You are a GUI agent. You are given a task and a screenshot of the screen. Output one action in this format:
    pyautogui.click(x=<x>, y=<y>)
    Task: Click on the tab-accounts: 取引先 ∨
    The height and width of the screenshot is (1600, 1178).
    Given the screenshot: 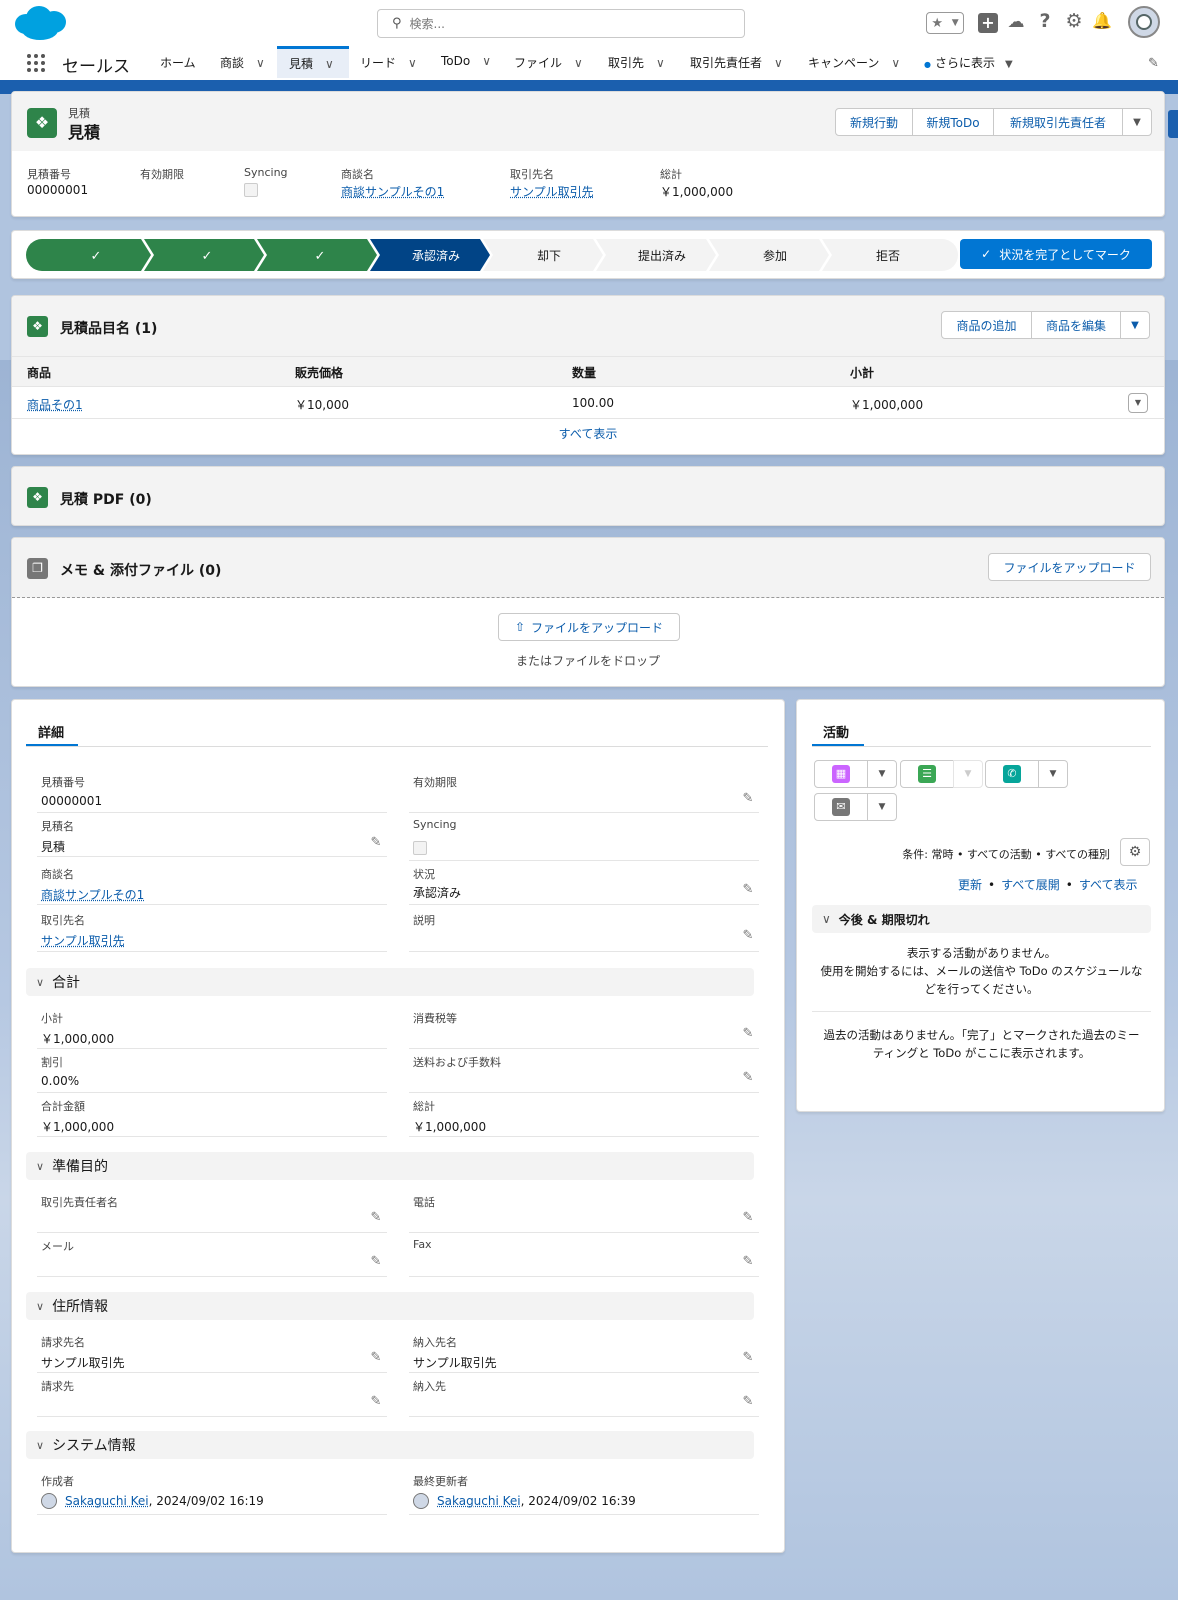 What is the action you would take?
    pyautogui.click(x=636, y=62)
    